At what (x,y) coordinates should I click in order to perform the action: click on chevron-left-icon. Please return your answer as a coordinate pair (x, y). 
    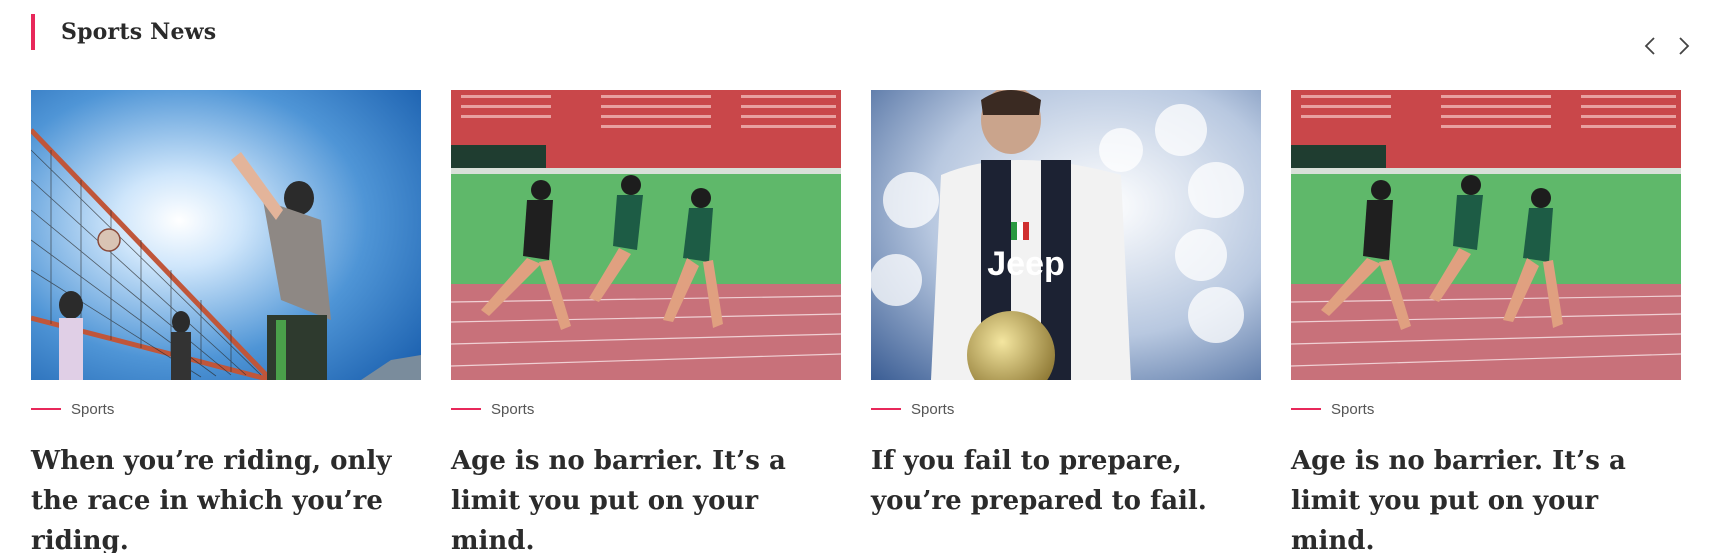
    Looking at the image, I should click on (1649, 46).